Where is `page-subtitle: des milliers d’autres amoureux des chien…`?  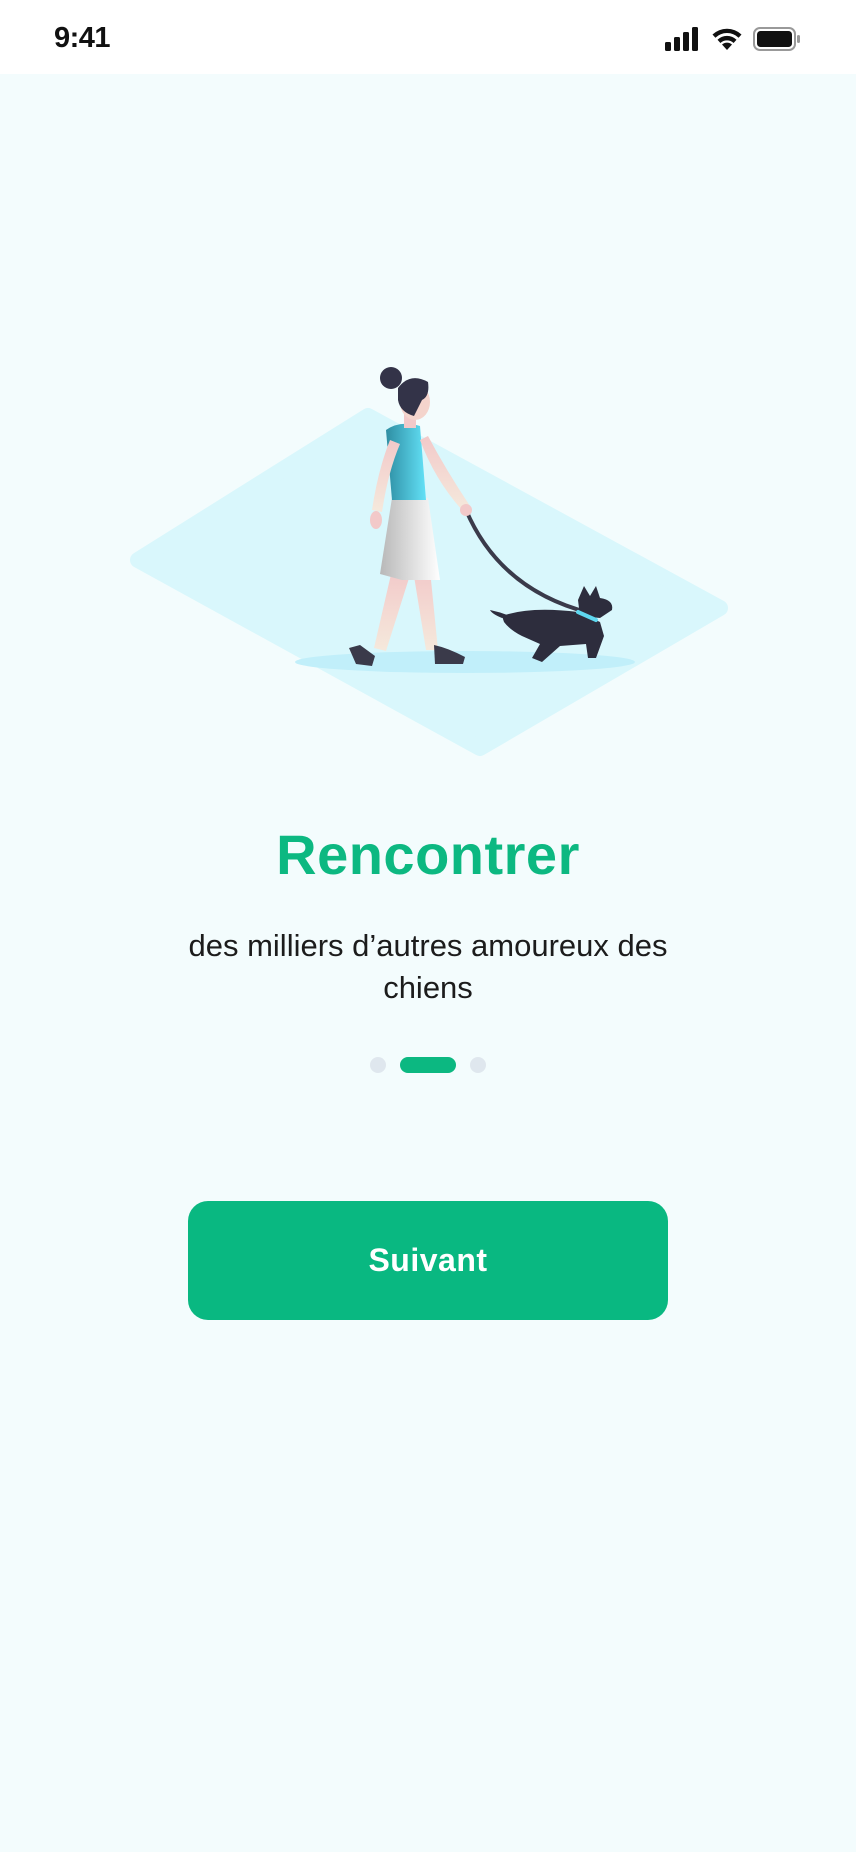 page-subtitle: des milliers d’autres amoureux des chien… is located at coordinates (428, 966).